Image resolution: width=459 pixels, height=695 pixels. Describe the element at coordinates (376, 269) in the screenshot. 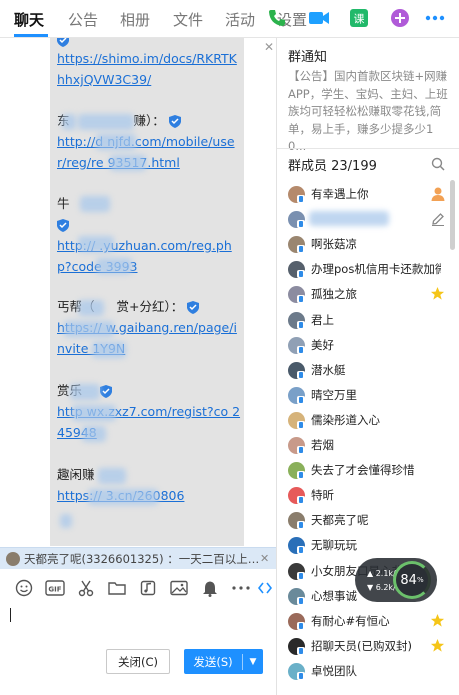

I see `member-name: 办理pos机信用卡还款加微信` at that location.